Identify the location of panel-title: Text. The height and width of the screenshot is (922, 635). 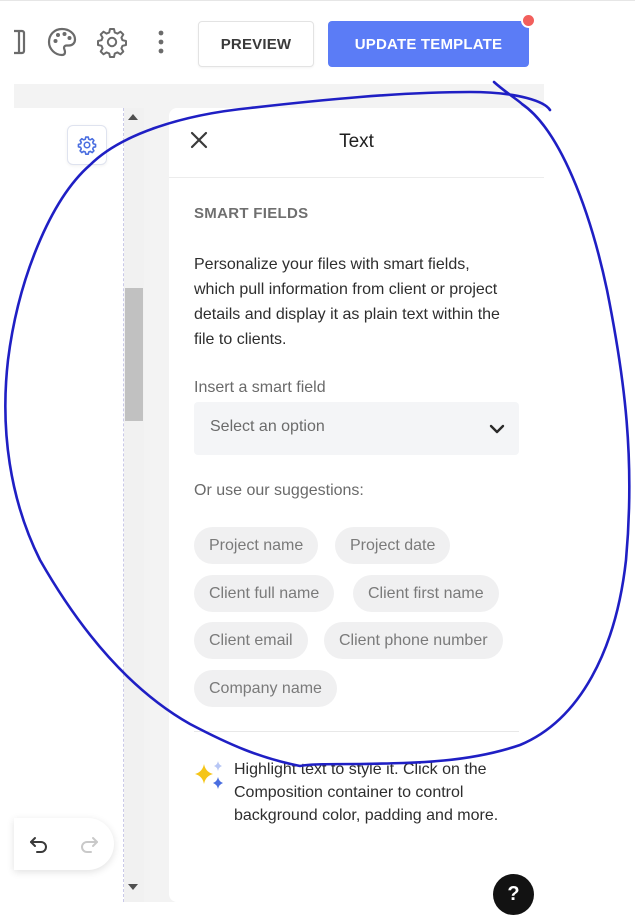
(356, 141).